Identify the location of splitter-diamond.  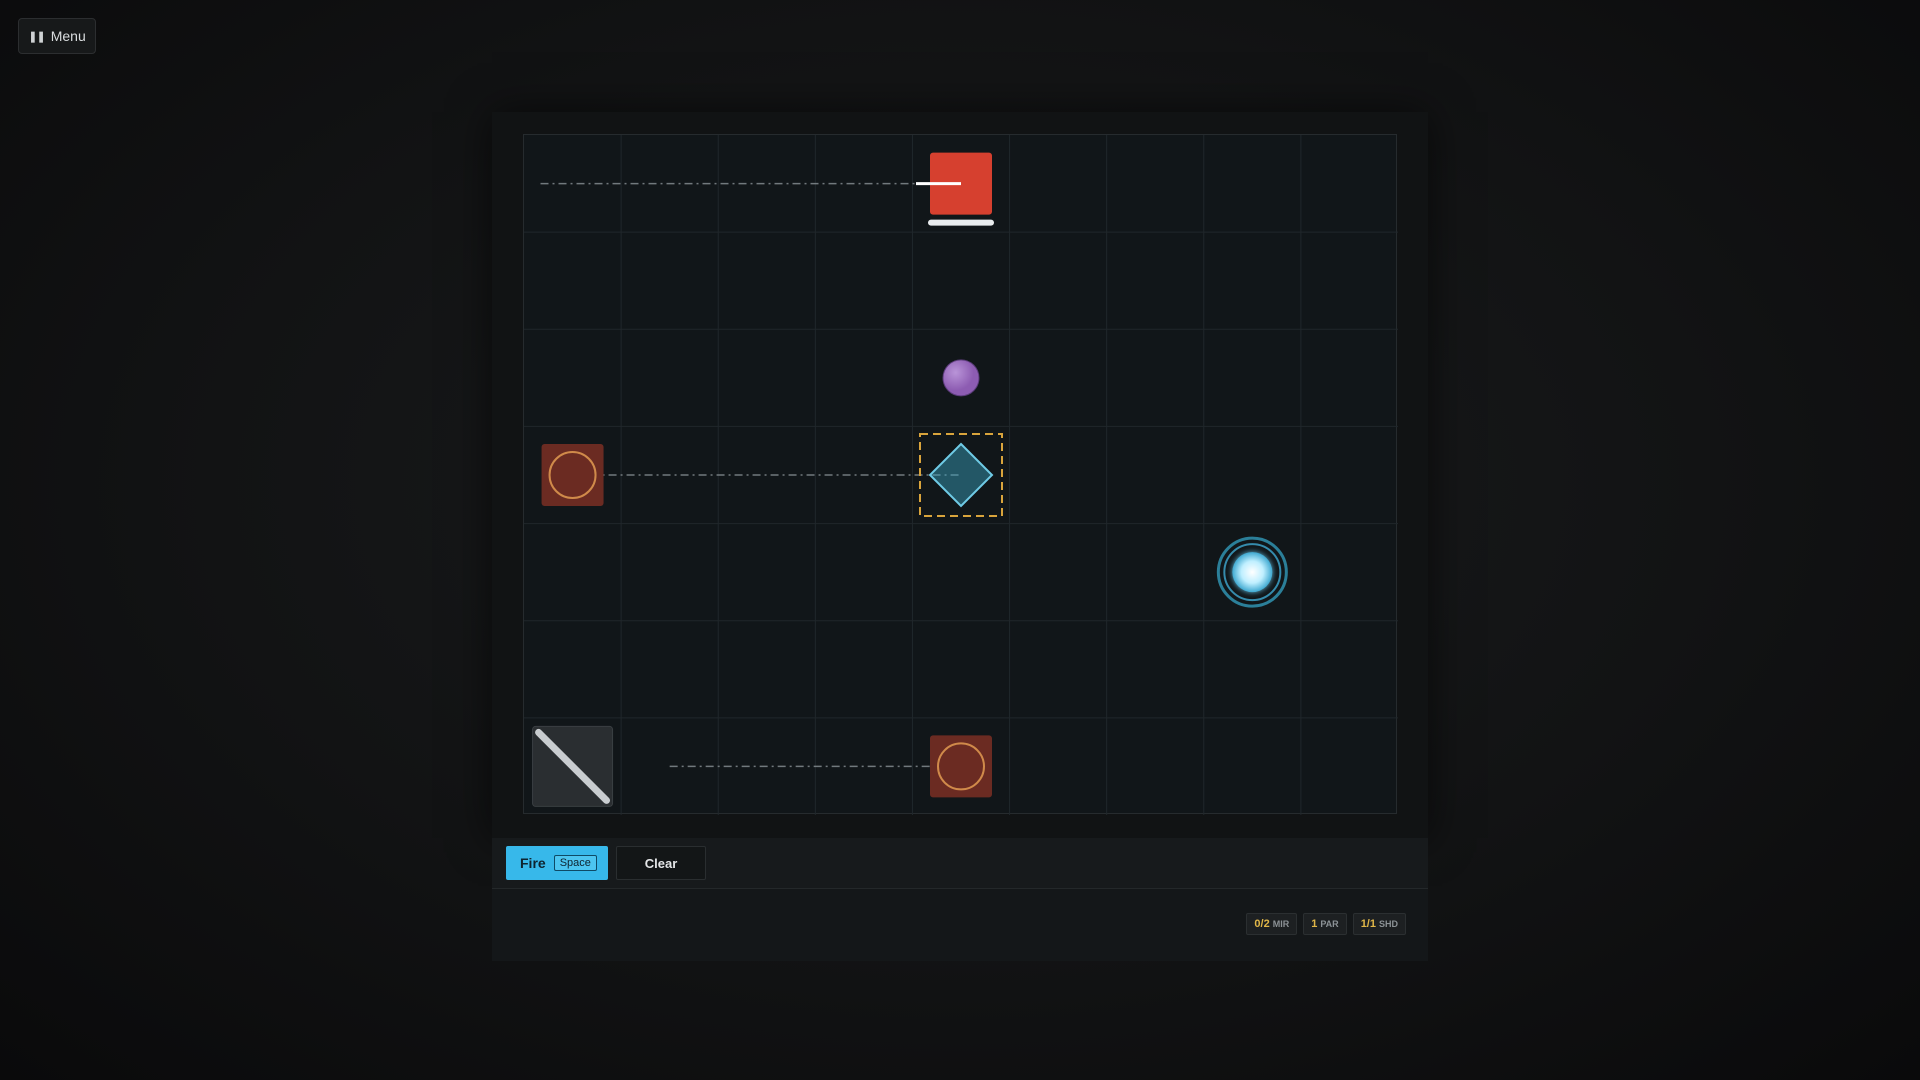
(961, 475).